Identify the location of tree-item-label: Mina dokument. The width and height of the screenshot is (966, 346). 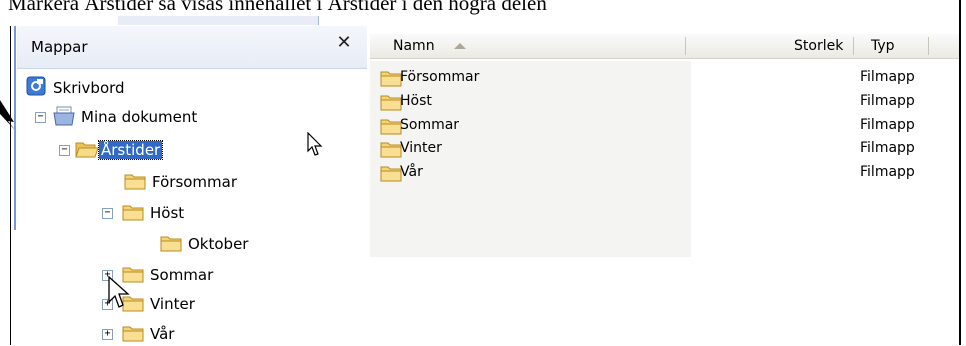
(139, 117).